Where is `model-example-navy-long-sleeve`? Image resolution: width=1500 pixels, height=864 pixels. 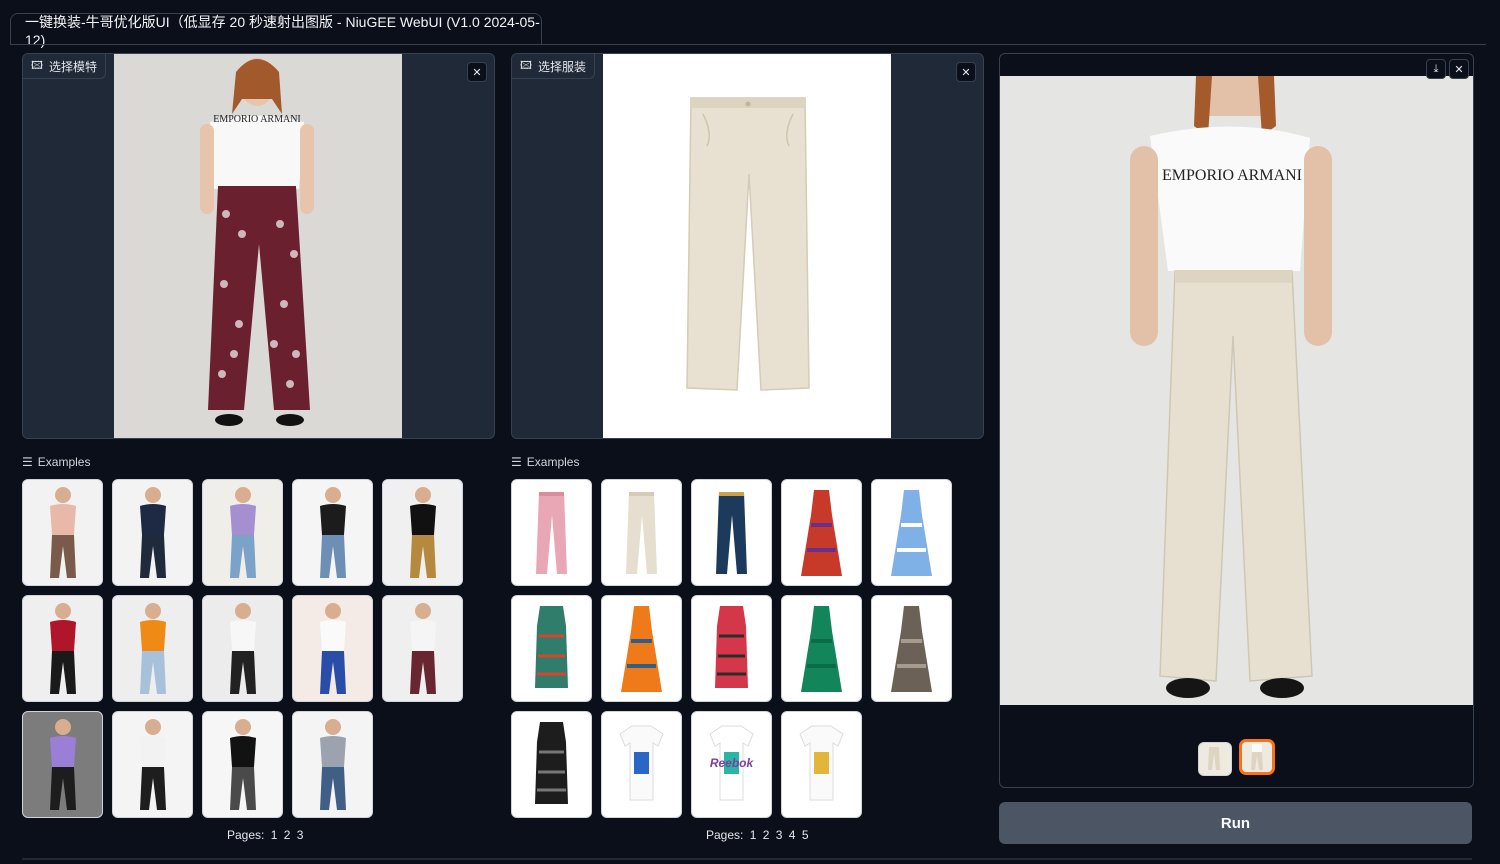
model-example-navy-long-sleeve is located at coordinates (152, 532).